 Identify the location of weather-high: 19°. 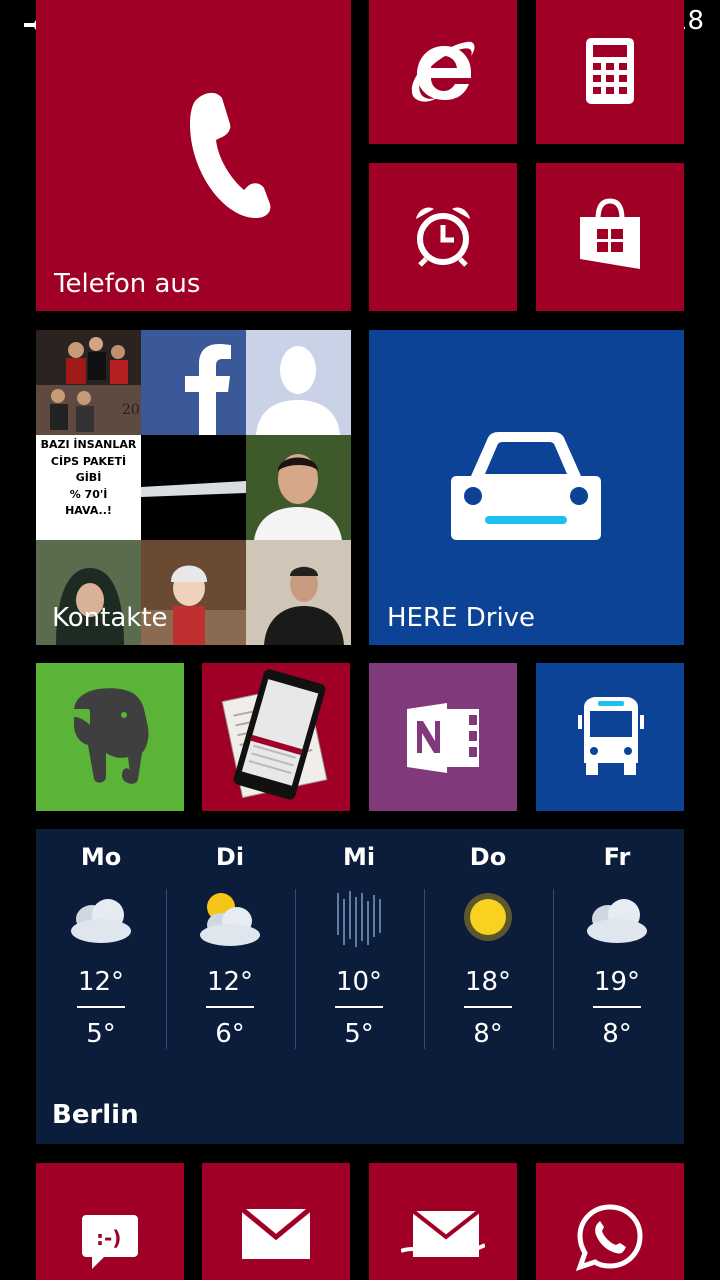
(617, 982).